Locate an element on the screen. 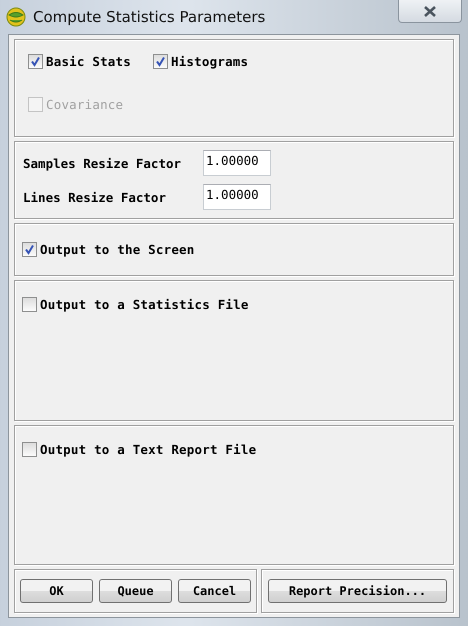 The image size is (468, 626). button: OK is located at coordinates (56, 591).